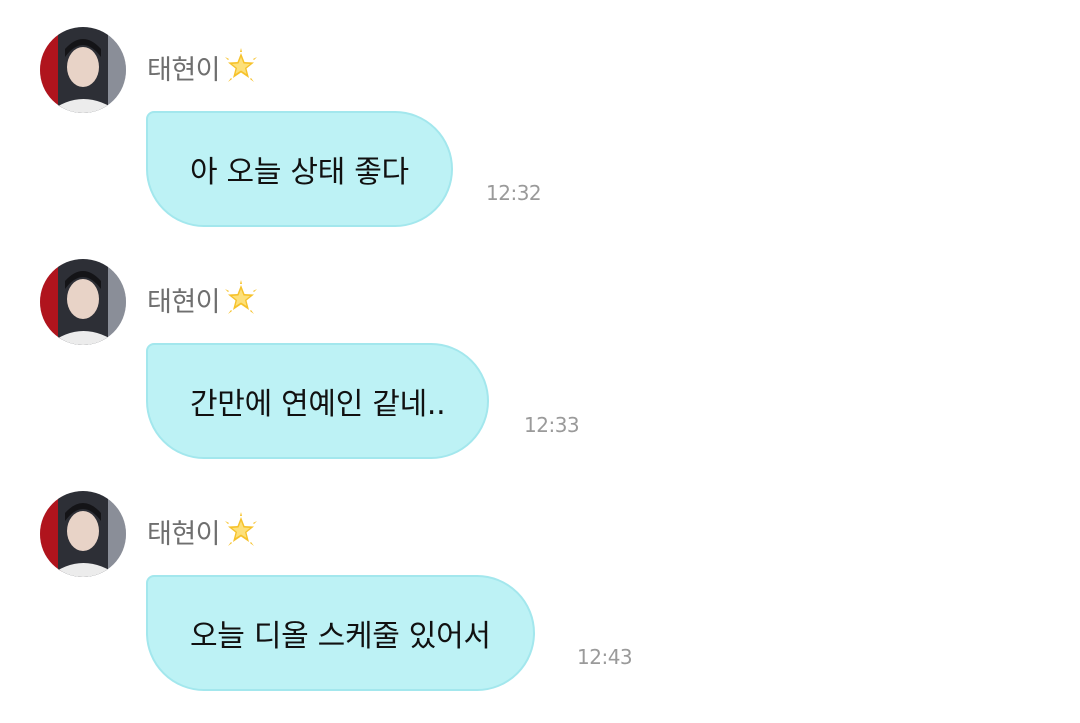 The image size is (1080, 723). I want to click on message-text: 아 오늘 상태 좋다, so click(299, 172).